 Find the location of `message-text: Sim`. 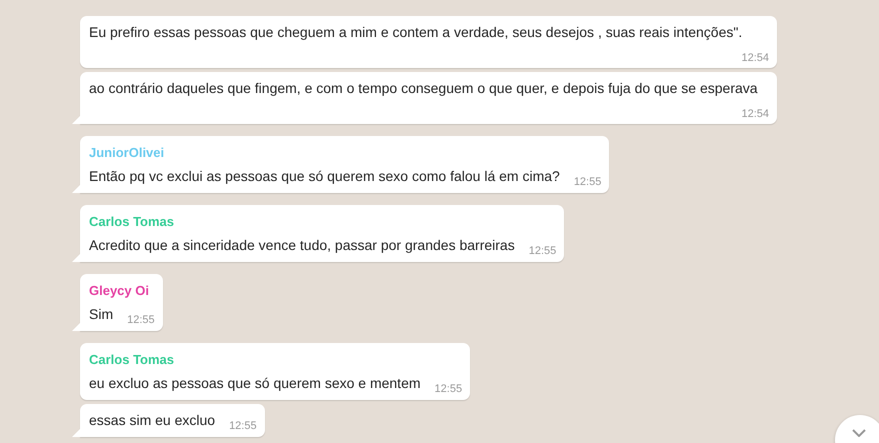

message-text: Sim is located at coordinates (101, 314).